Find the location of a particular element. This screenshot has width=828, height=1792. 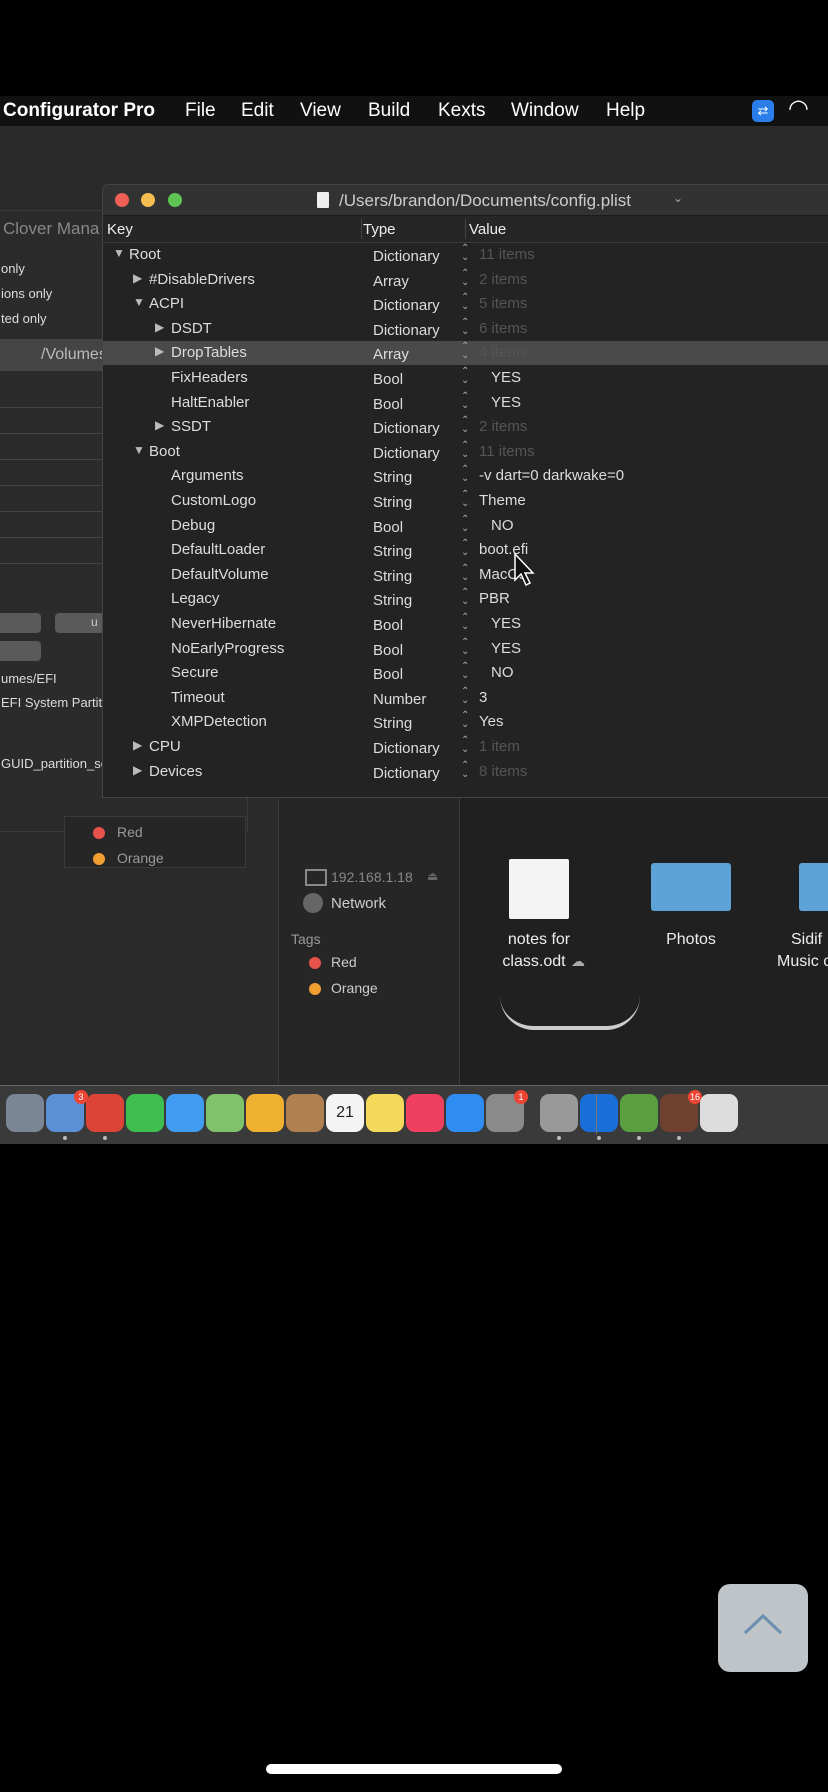

crosshair-icon: 16 is located at coordinates (681, 1111).